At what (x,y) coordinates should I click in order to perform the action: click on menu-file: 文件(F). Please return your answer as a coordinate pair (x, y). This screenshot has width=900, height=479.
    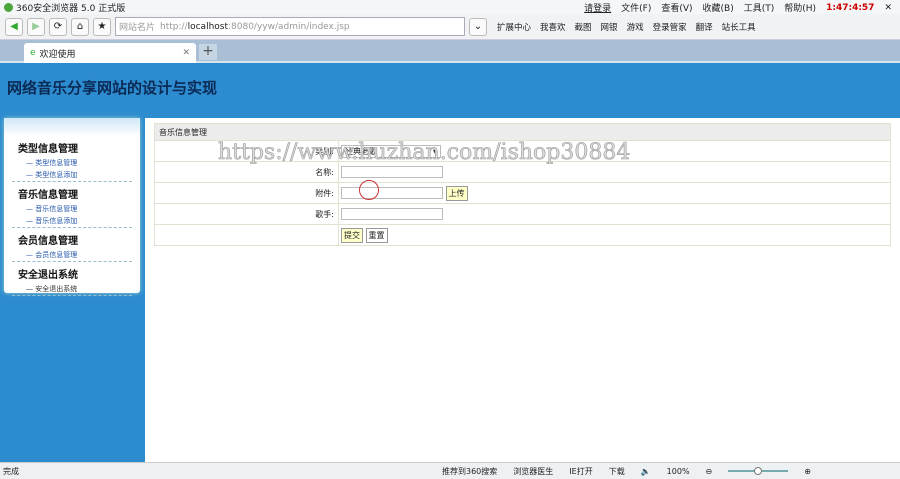
    Looking at the image, I should click on (636, 7).